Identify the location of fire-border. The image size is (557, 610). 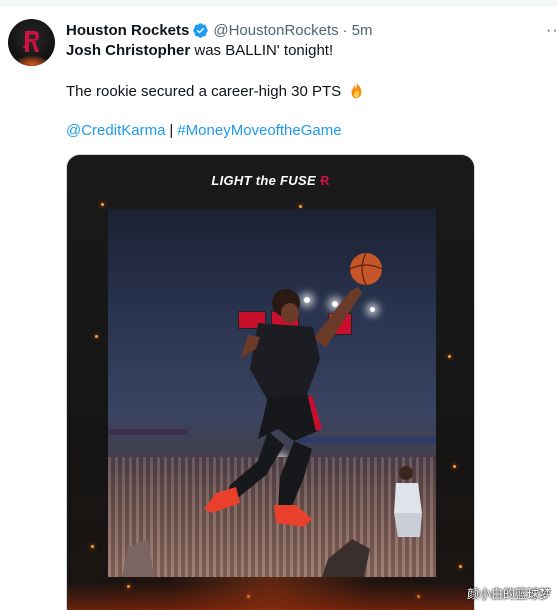
(270, 596).